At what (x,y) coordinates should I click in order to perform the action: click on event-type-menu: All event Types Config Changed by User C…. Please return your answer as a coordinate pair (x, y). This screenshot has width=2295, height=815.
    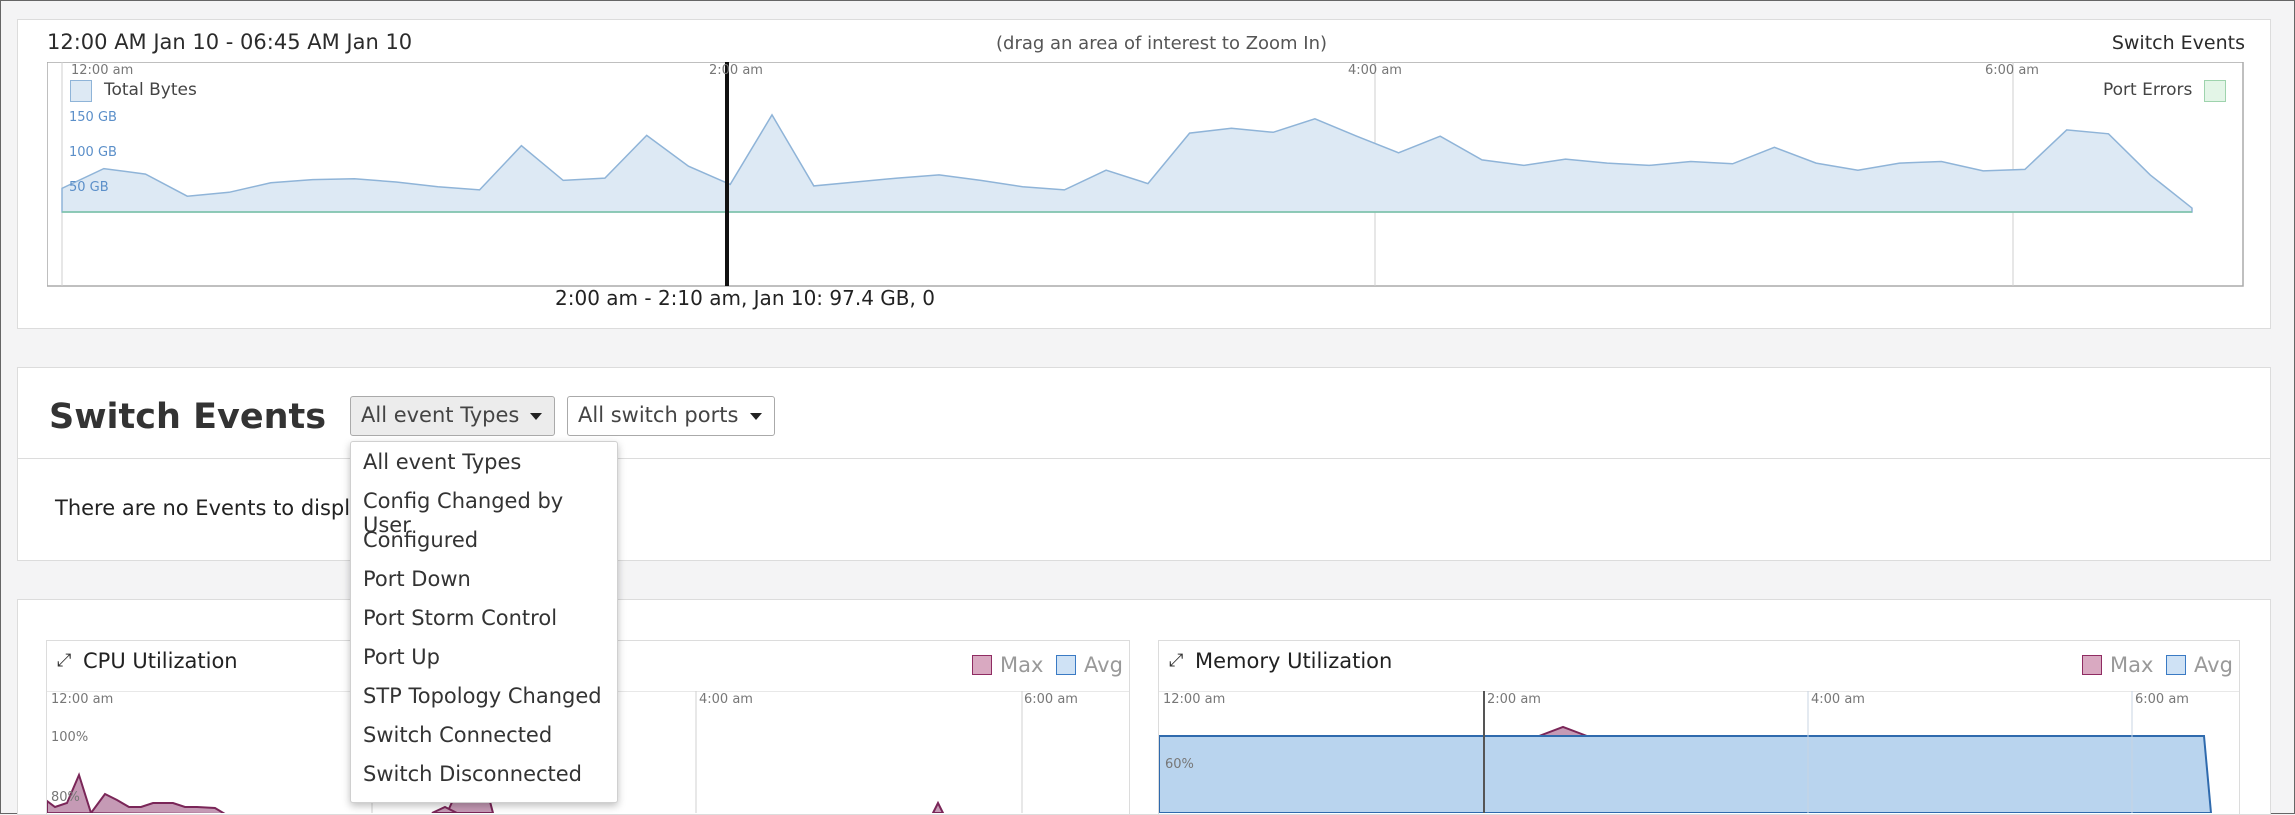
    Looking at the image, I should click on (484, 622).